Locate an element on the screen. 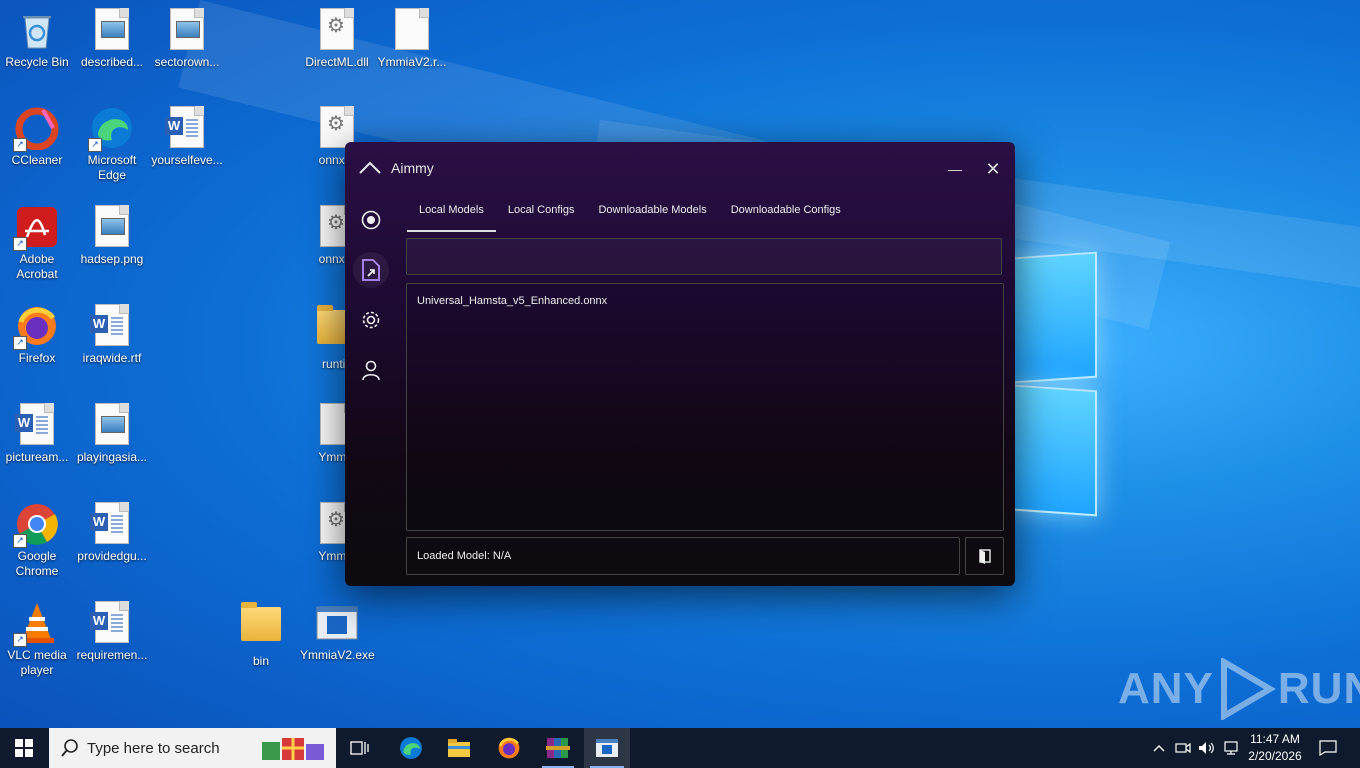 This screenshot has height=768, width=1360. taskbar-search-box: Type here to search is located at coordinates (192, 748).